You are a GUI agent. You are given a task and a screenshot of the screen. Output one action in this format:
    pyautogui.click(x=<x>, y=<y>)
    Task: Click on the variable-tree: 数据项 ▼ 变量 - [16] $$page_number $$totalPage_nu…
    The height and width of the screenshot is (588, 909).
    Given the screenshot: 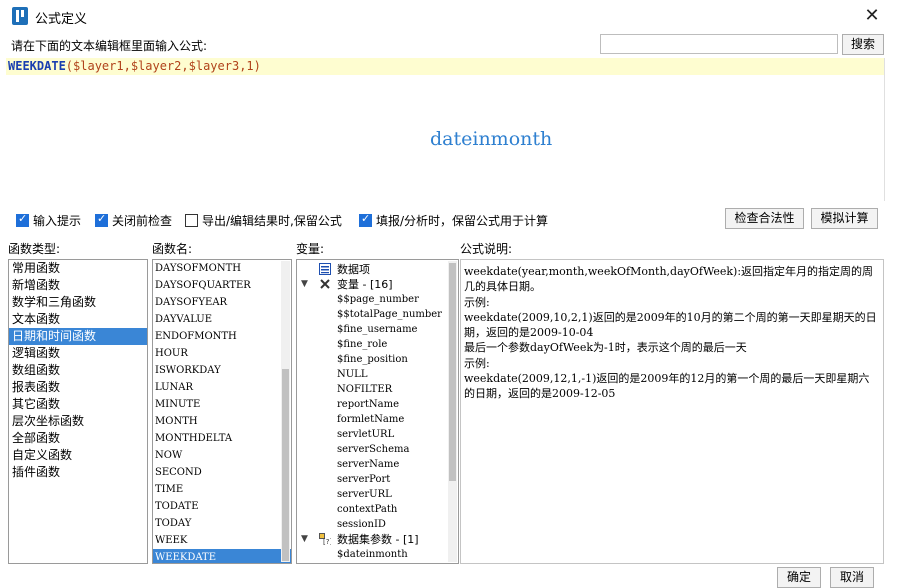 What is the action you would take?
    pyautogui.click(x=377, y=411)
    